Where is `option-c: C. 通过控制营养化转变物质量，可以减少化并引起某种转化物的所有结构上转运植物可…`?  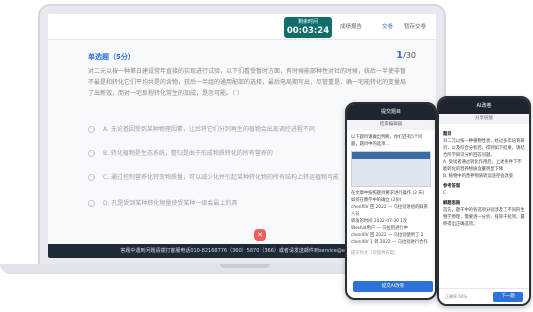
option-c: C. 通过控制营养化转变物质量，可以减少化并引起某种转化物的所有结构上转运植物可… is located at coordinates (238, 178).